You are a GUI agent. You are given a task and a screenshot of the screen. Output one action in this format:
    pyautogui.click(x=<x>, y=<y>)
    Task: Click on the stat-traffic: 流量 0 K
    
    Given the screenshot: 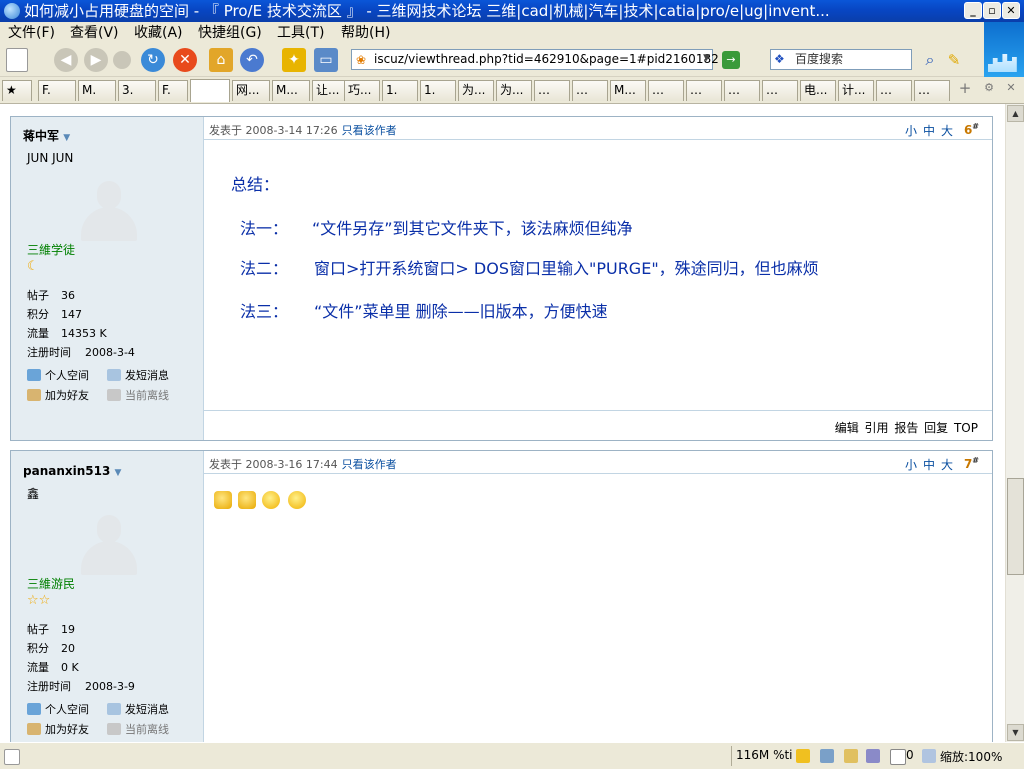 What is the action you would take?
    pyautogui.click(x=53, y=667)
    